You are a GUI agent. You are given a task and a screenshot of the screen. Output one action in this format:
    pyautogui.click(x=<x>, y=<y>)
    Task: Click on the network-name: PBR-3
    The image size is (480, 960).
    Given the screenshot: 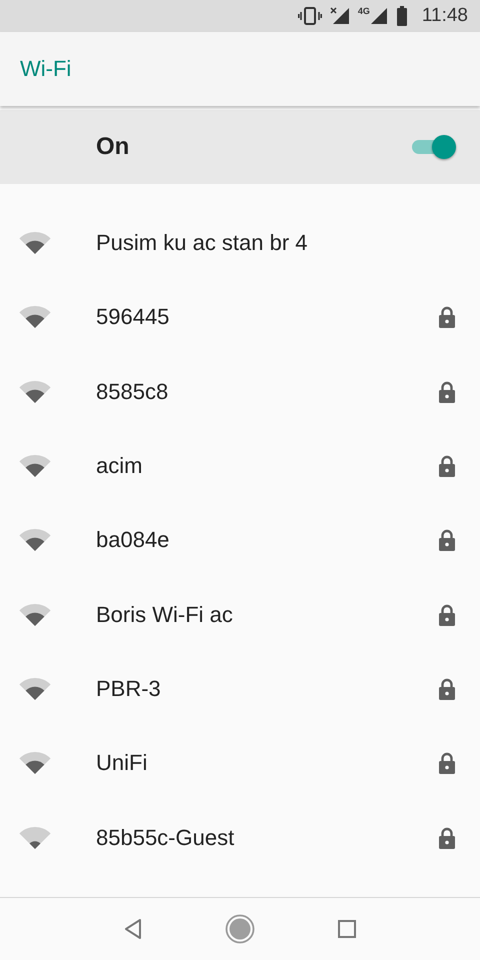 What is the action you would take?
    pyautogui.click(x=129, y=689)
    